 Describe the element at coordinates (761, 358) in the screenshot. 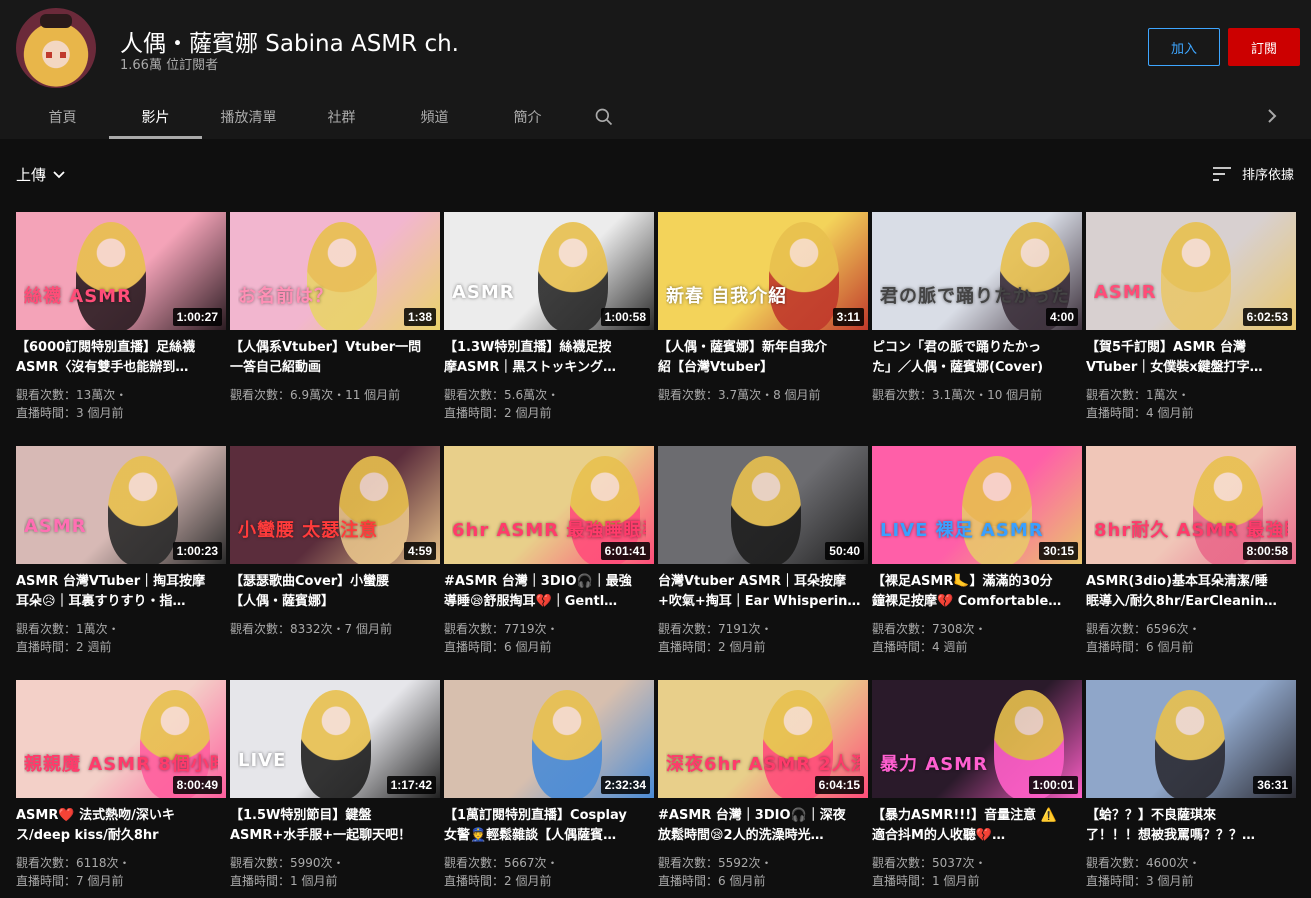

I see `video-title: 【人偶・薩賓娜】新年自我介 紹【台灣Vtuber】` at that location.